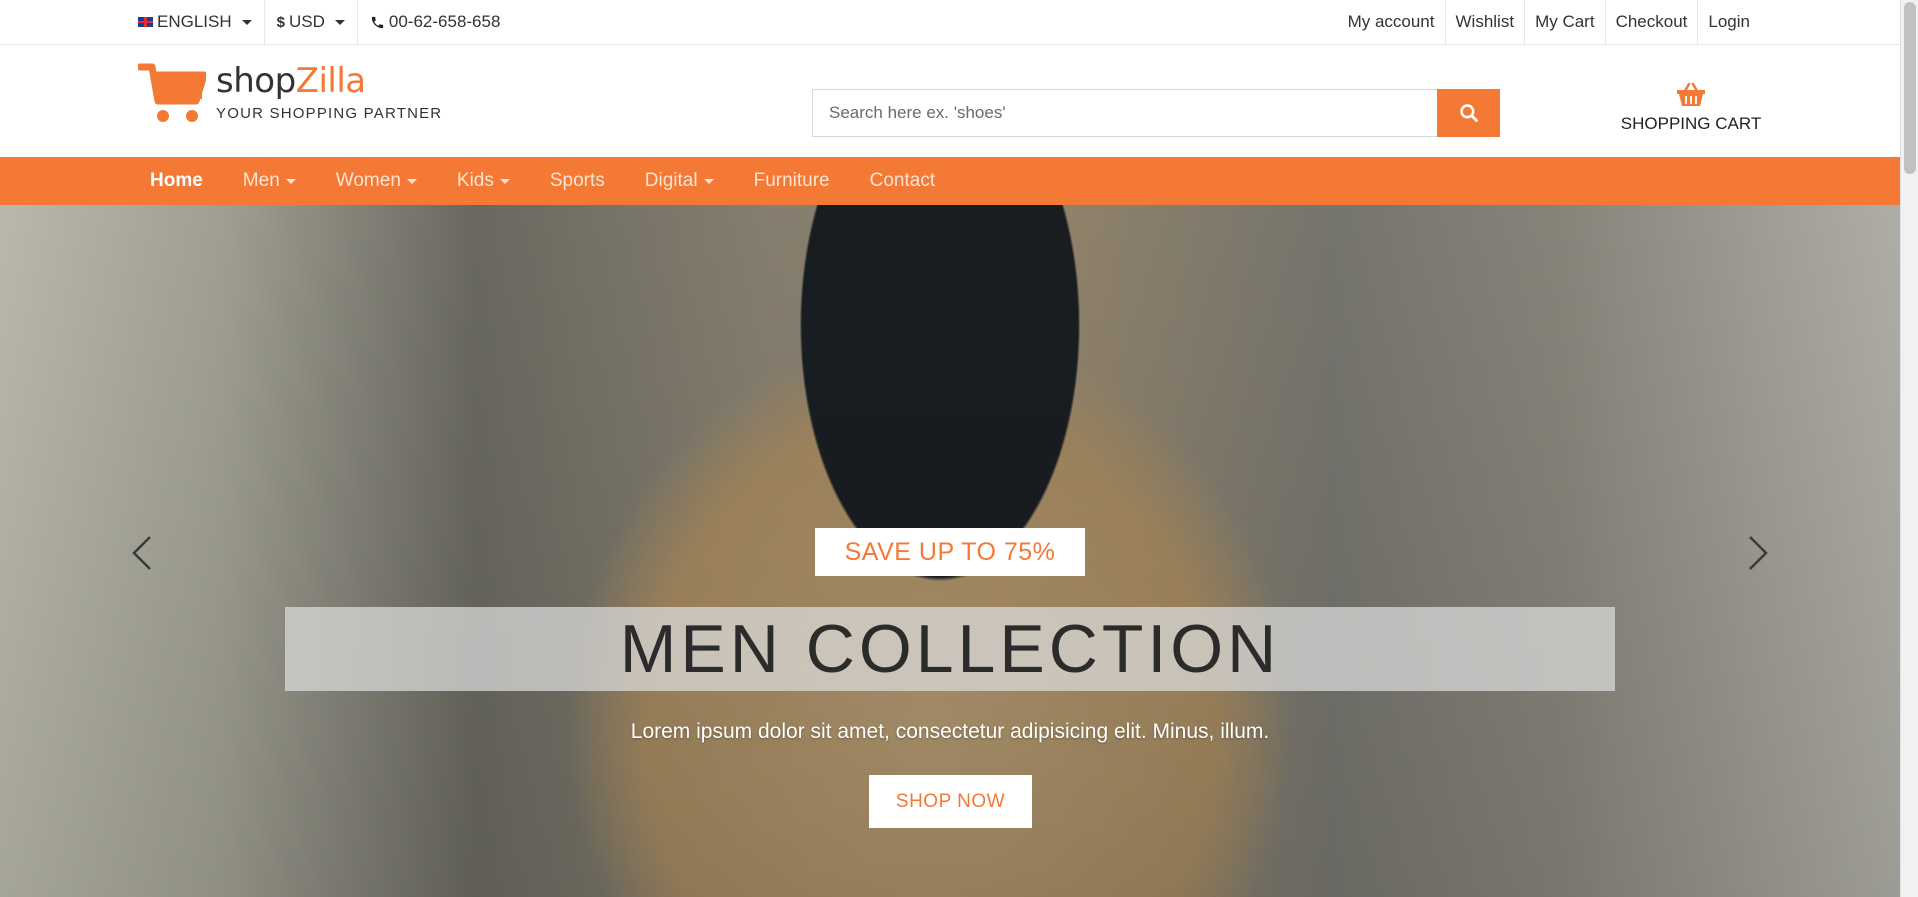 This screenshot has width=1918, height=897. Describe the element at coordinates (1486, 22) in the screenshot. I see `wishlist-link: Wishlist` at that location.